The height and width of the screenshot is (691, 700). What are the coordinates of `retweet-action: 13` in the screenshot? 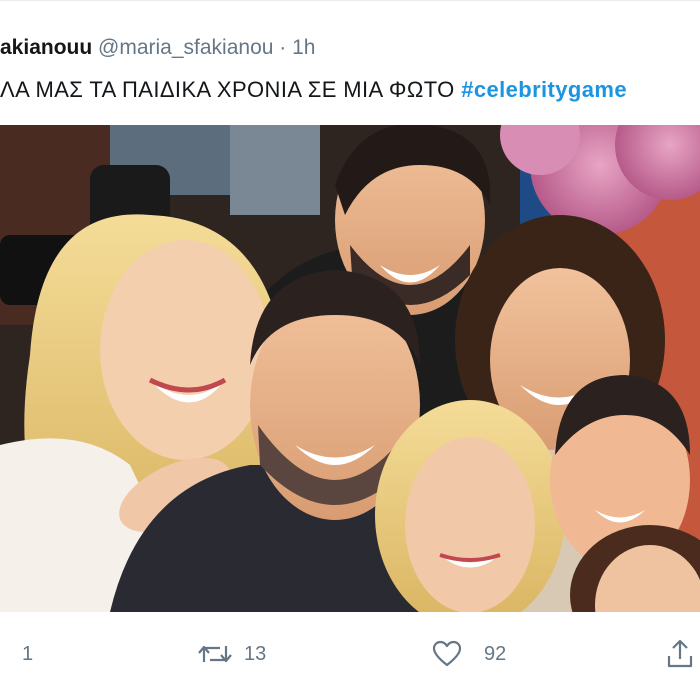 It's located at (232, 654).